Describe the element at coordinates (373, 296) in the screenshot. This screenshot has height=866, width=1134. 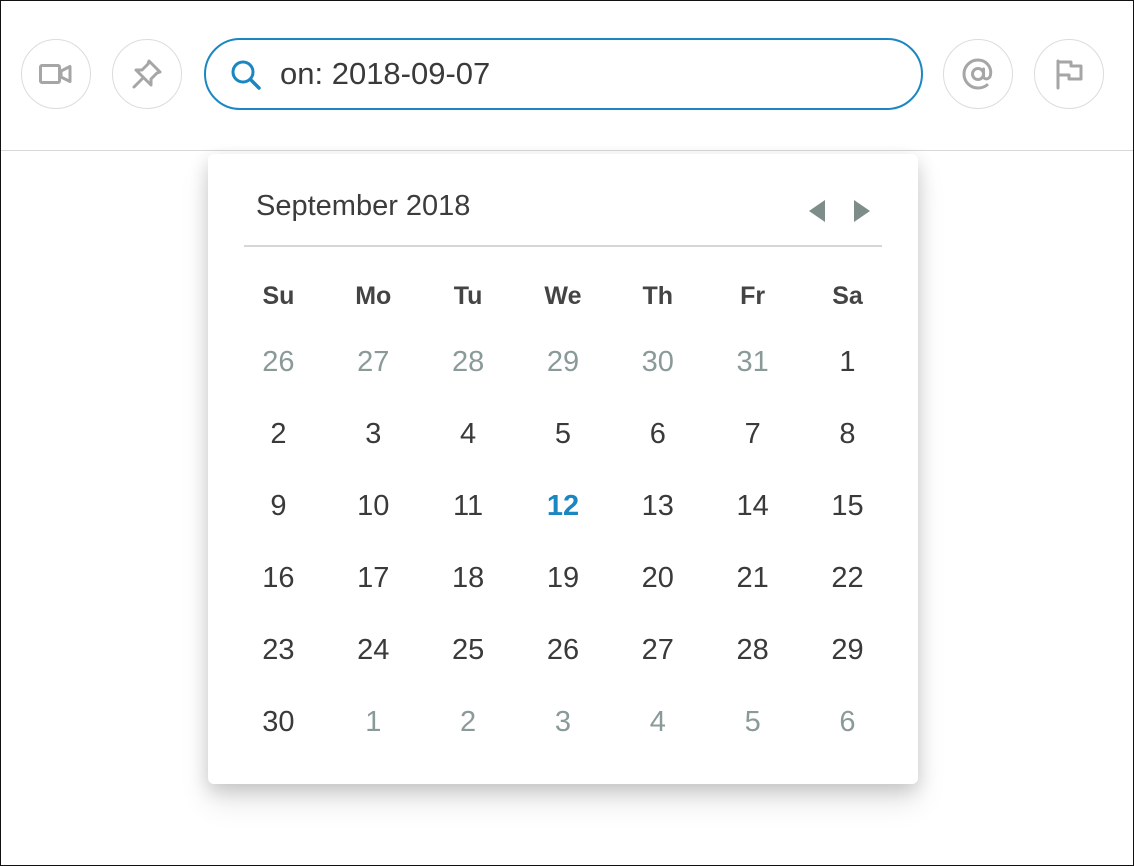
I see `weekday-label: Mo` at that location.